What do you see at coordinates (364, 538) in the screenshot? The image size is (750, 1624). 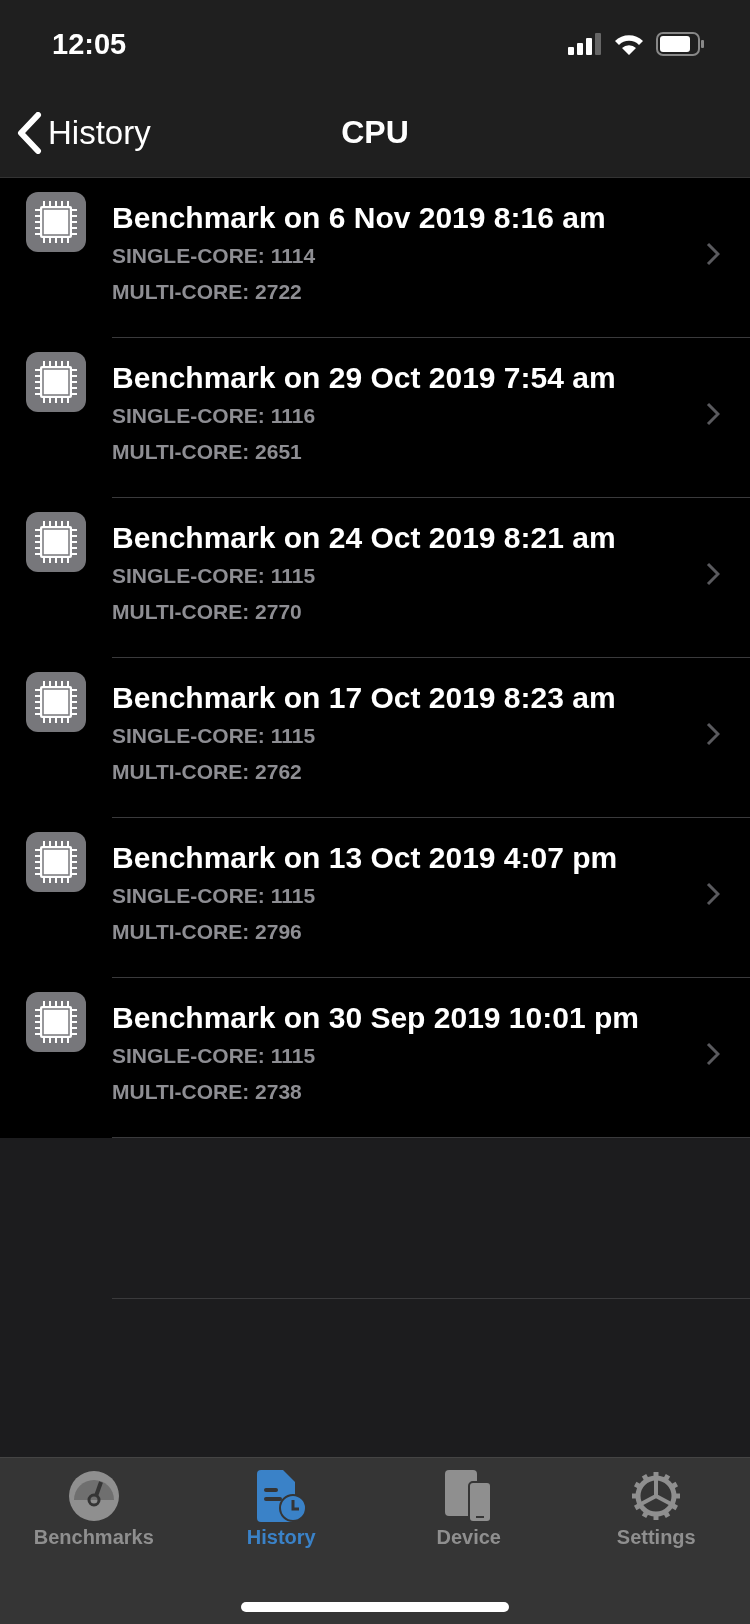 I see `benchmark-title: Benchmark on 24 Oct 2019 8:21 am` at bounding box center [364, 538].